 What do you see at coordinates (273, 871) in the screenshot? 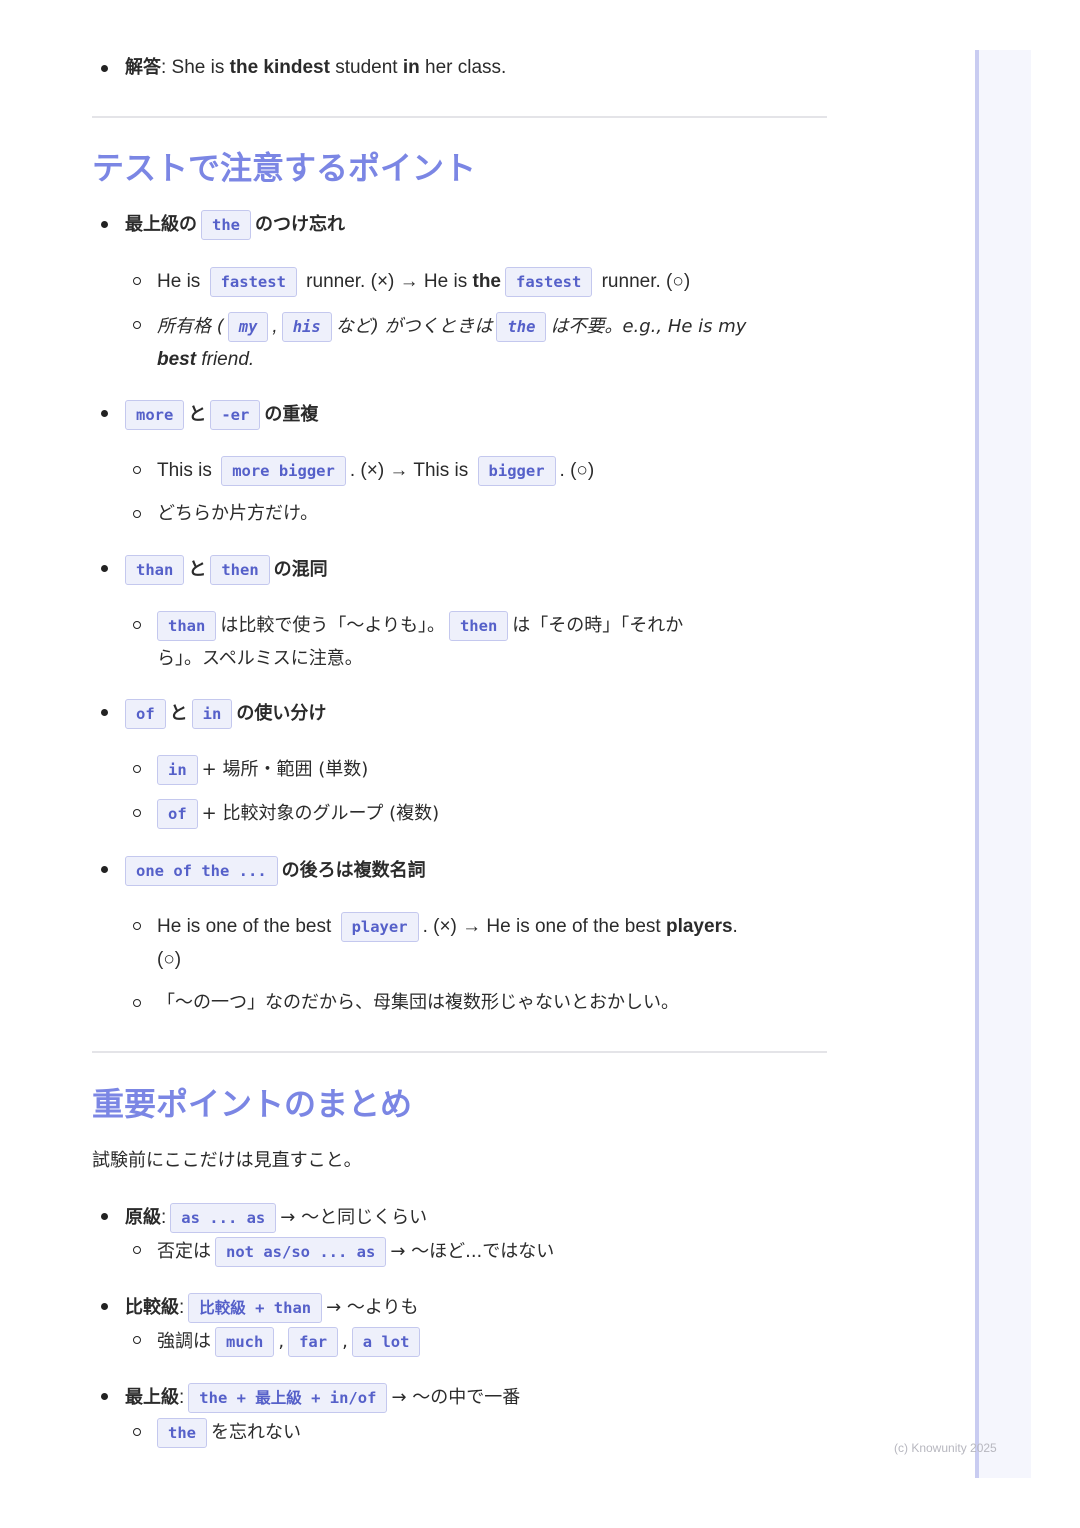
I see `list-item-heading: one of the ... の後ろは複数名詞` at bounding box center [273, 871].